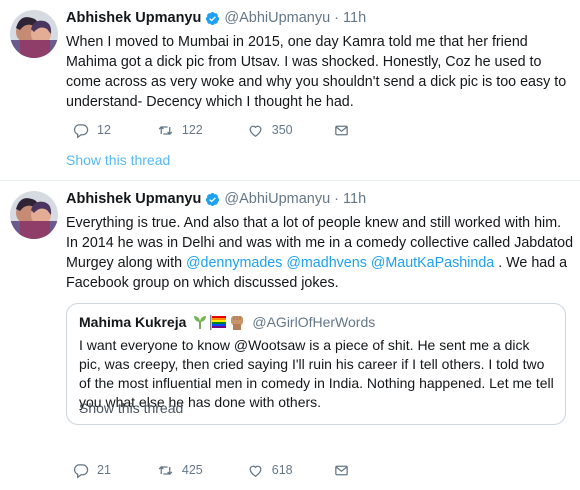 This screenshot has width=580, height=490. What do you see at coordinates (192, 130) in the screenshot?
I see `retweet-count: 122` at bounding box center [192, 130].